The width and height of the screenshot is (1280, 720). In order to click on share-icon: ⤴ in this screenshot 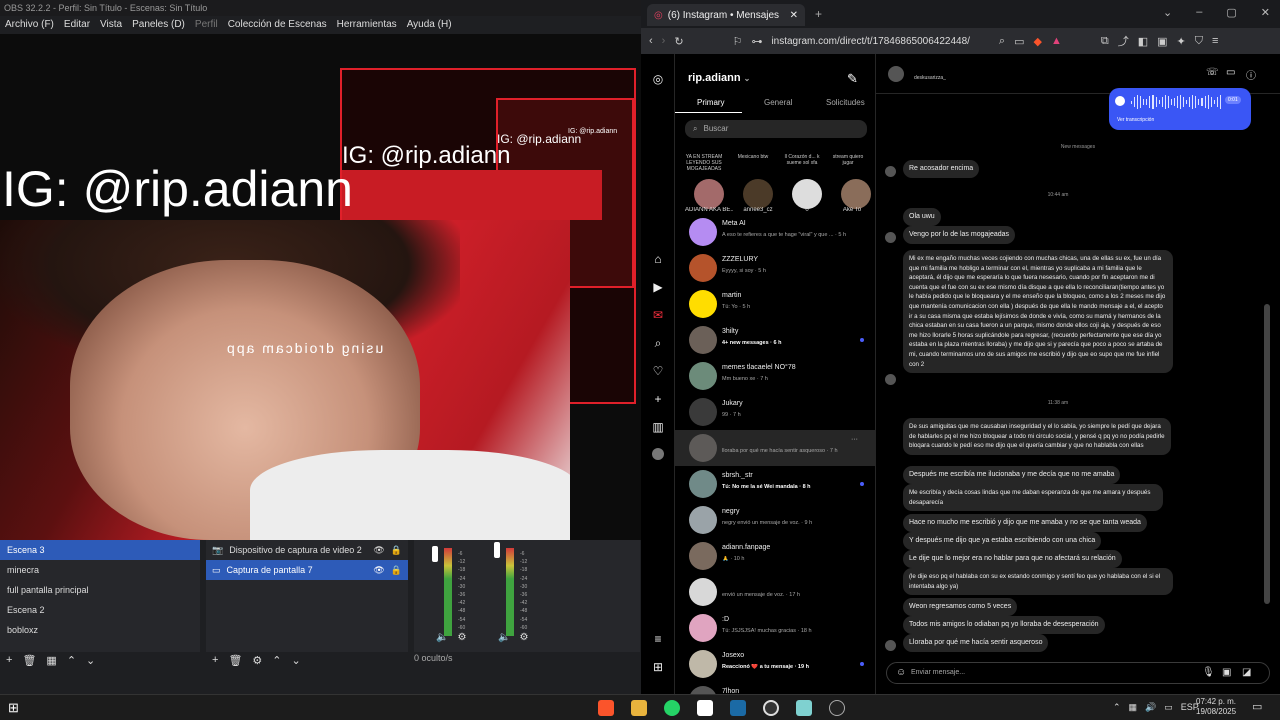, I will do `click(1123, 41)`.